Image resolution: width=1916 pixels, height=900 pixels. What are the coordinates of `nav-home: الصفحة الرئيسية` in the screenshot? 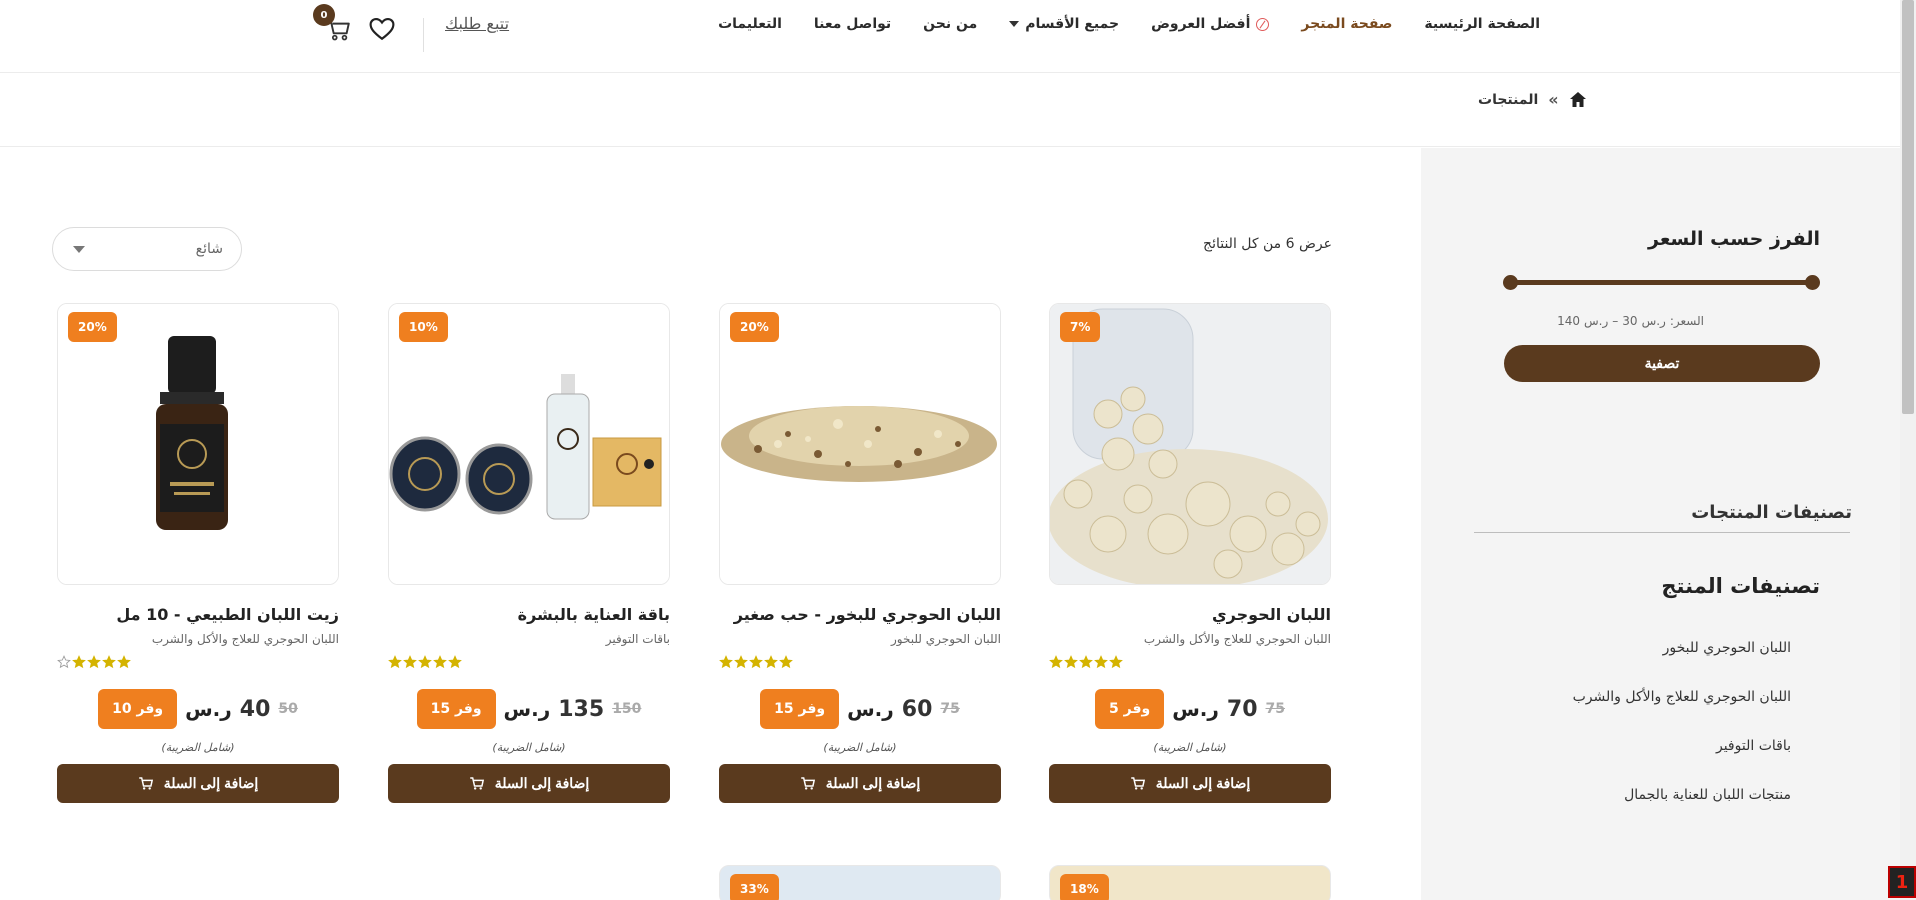 It's located at (1482, 24).